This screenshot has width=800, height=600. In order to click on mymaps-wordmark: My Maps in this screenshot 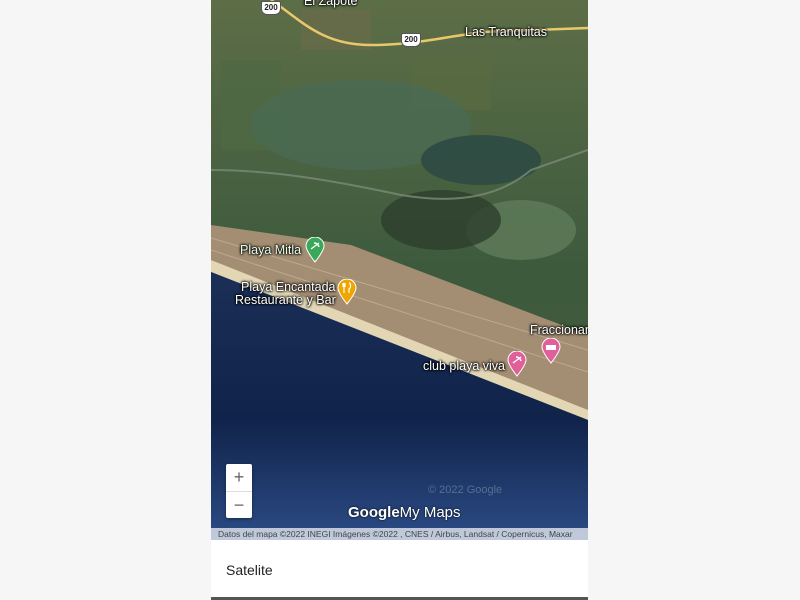, I will do `click(430, 512)`.